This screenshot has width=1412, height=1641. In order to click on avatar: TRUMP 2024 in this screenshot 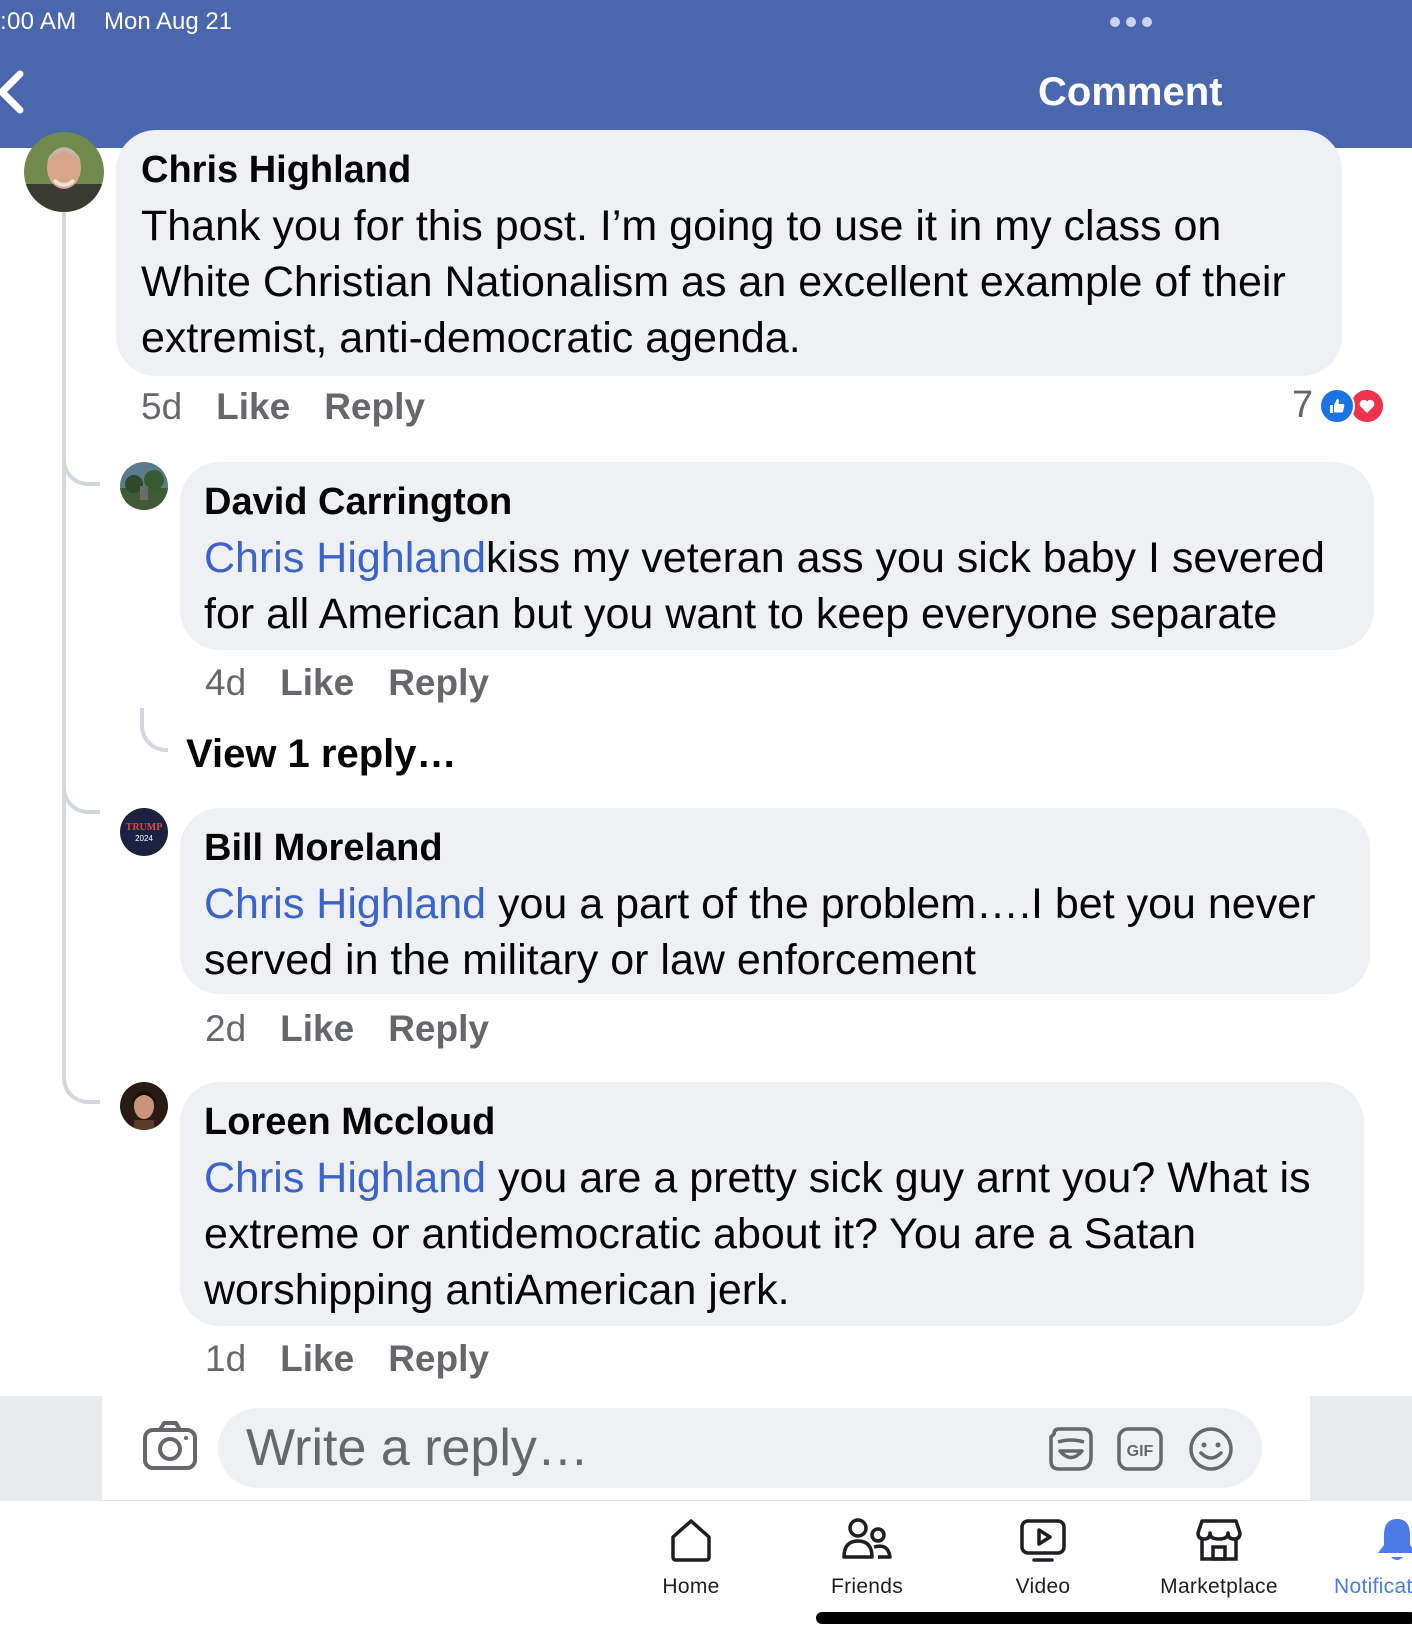, I will do `click(144, 832)`.